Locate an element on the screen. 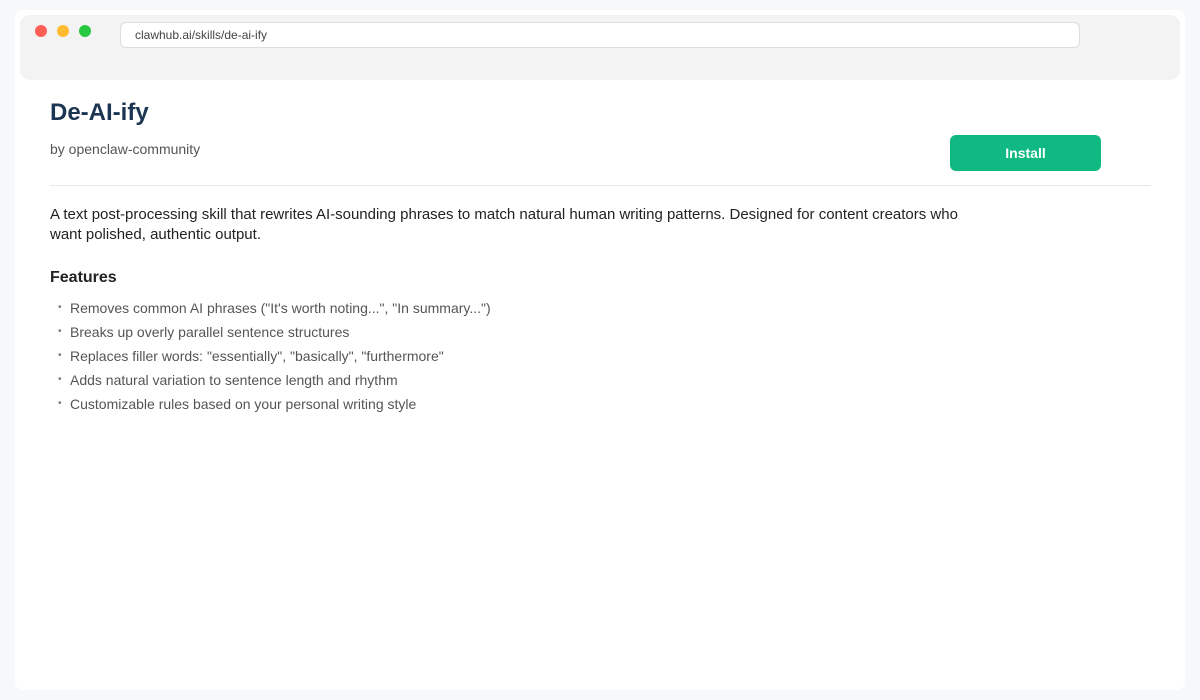 This screenshot has width=1200, height=700. install-button: Install is located at coordinates (1025, 153).